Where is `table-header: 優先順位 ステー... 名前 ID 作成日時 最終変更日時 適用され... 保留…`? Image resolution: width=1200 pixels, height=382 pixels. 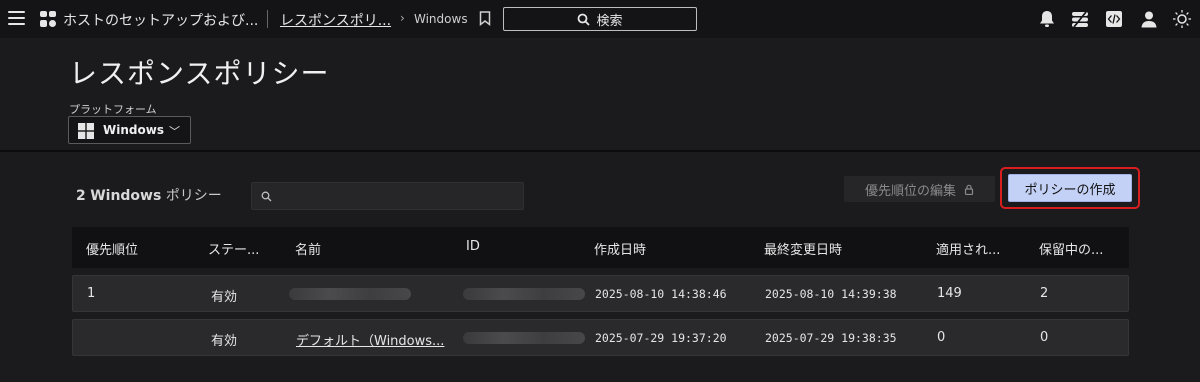 table-header: 優先順位 ステー... 名前 ID 作成日時 最終変更日時 適用され... 保留… is located at coordinates (600, 247).